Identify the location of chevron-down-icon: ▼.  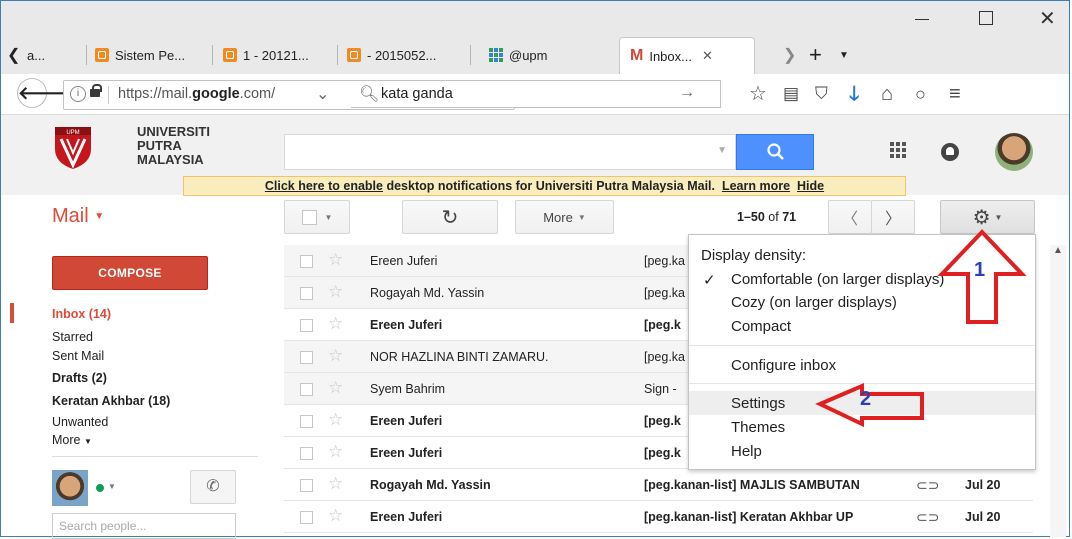
(87, 441).